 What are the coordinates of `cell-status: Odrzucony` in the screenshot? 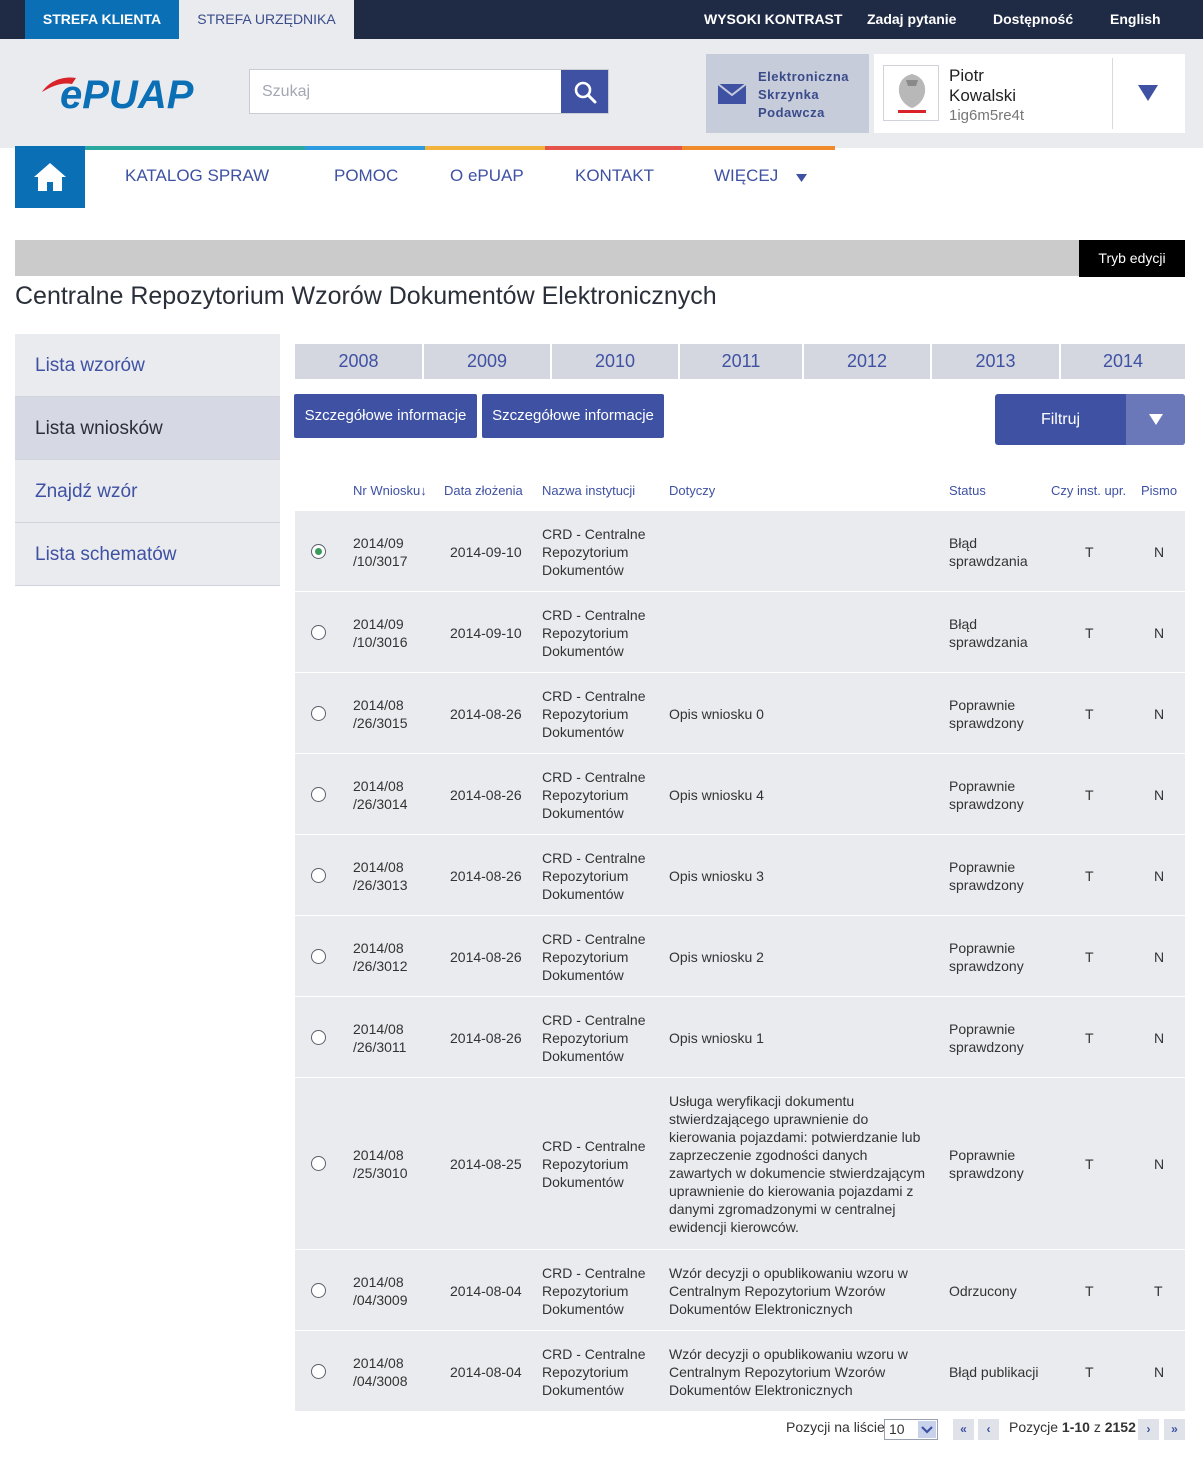 It's located at (983, 1291).